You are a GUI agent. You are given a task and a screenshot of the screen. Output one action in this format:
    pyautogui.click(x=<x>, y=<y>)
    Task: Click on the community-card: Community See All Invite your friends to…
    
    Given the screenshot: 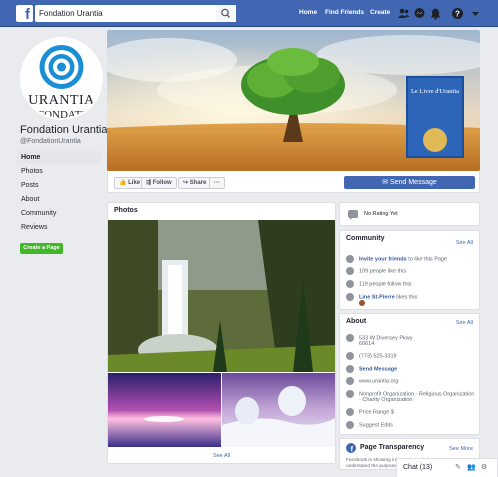 What is the action you would take?
    pyautogui.click(x=409, y=270)
    